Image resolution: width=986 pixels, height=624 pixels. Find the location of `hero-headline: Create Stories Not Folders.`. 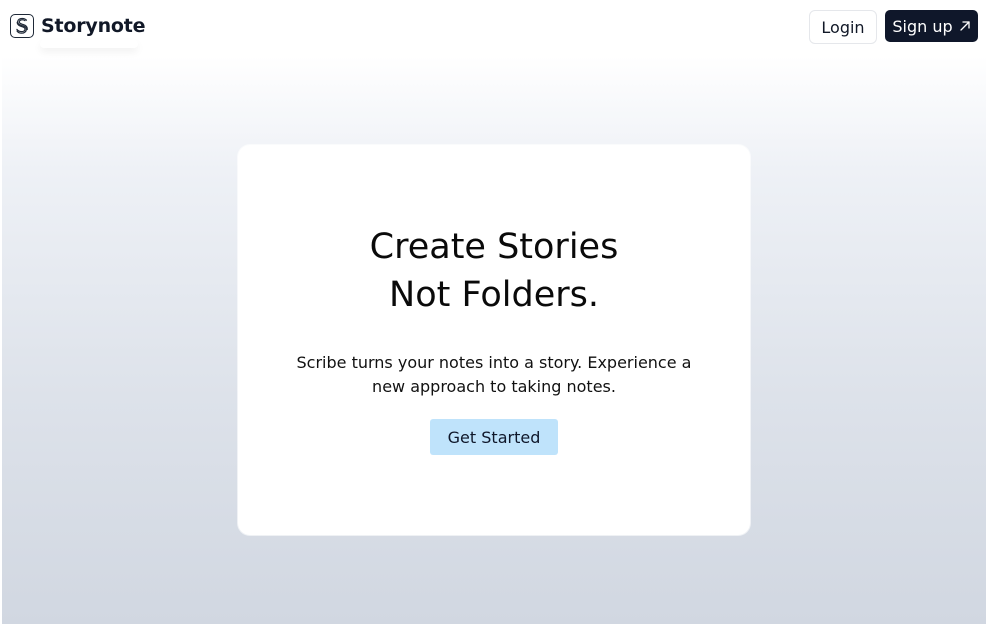

hero-headline: Create Stories Not Folders. is located at coordinates (494, 271).